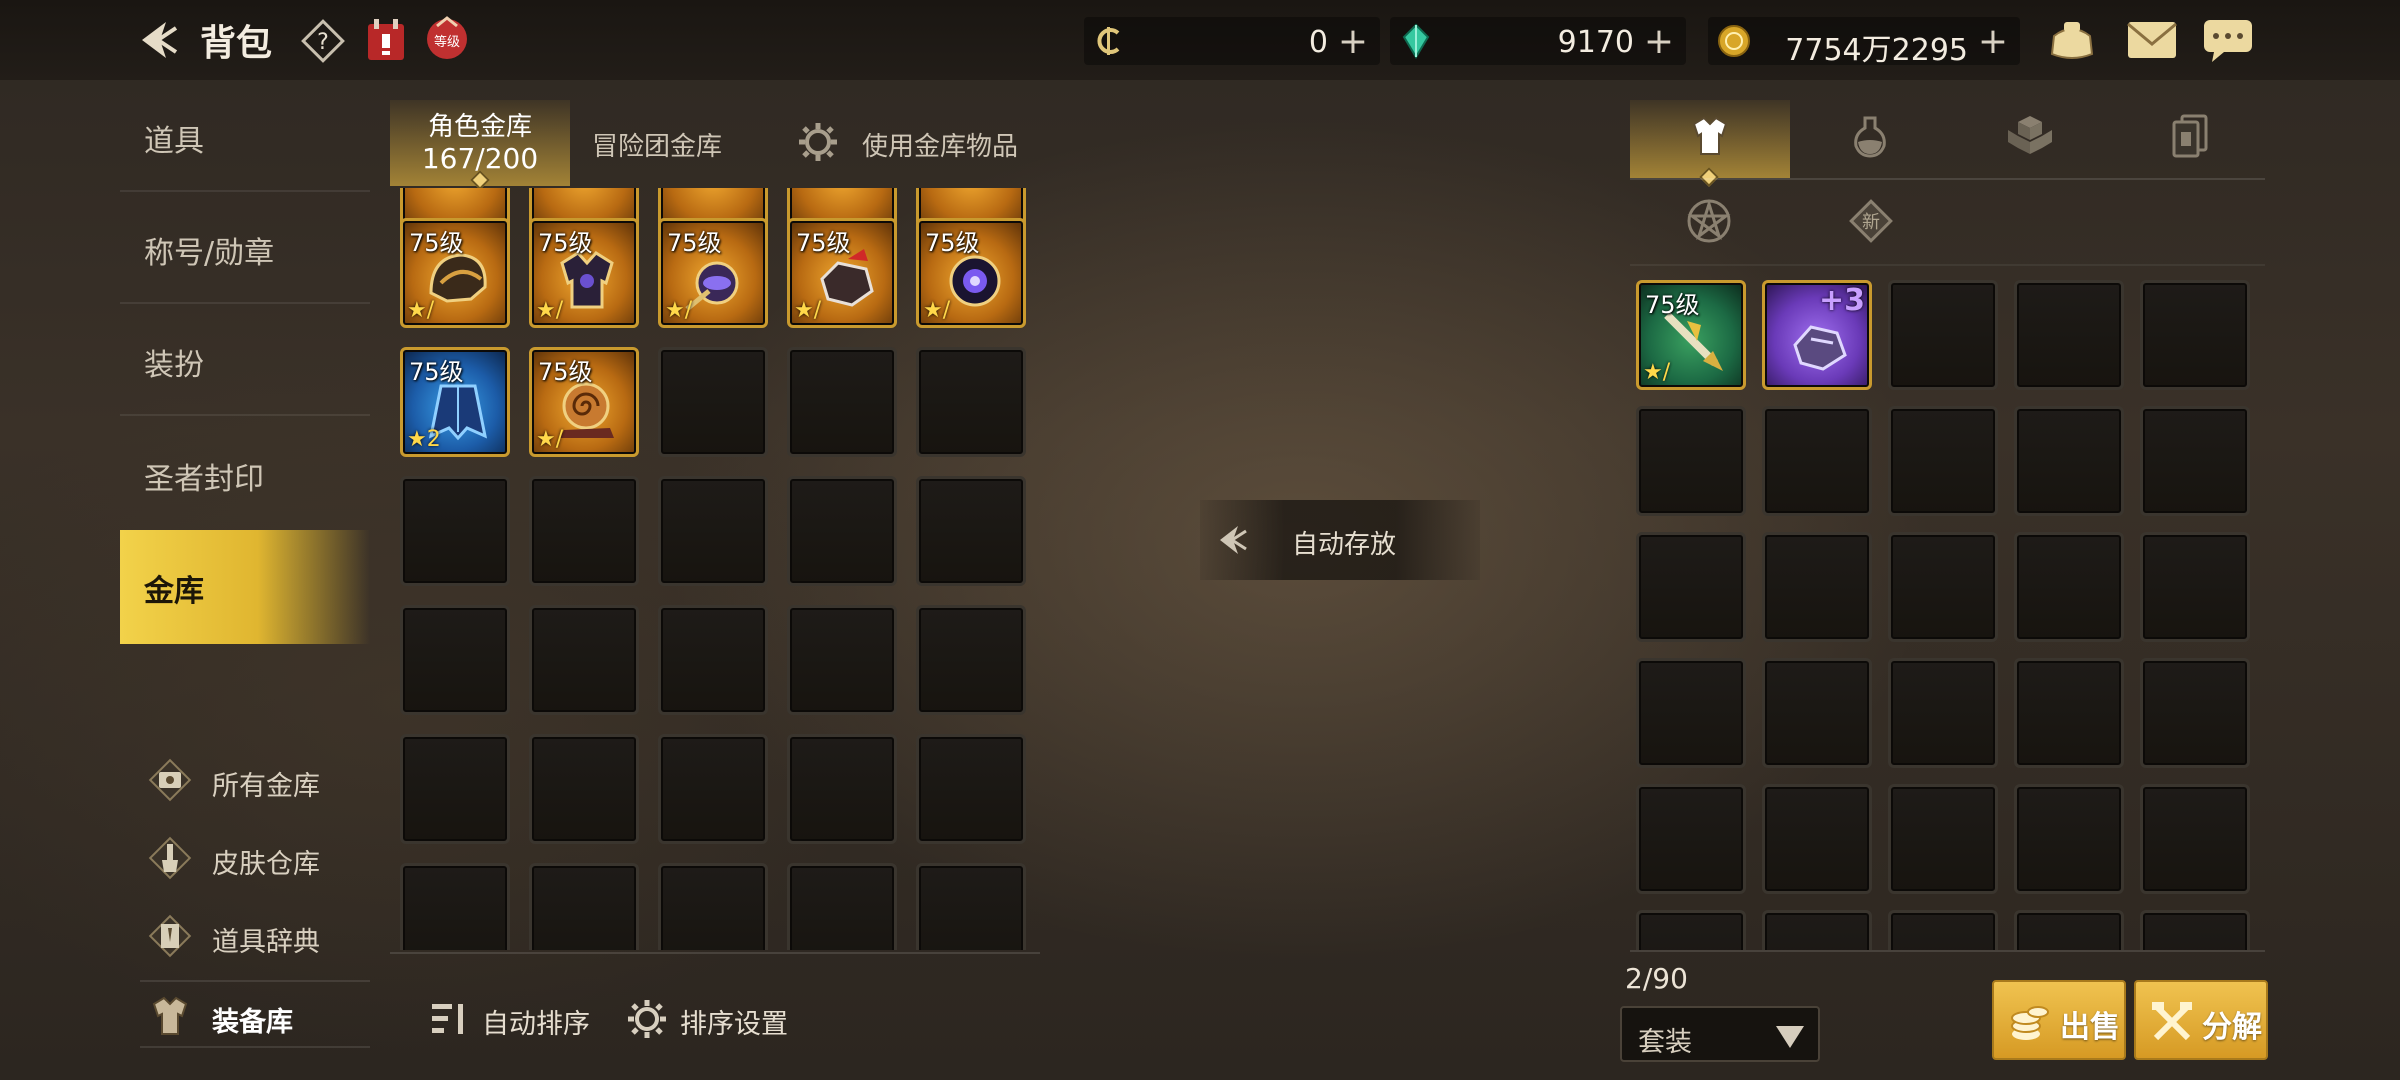 The image size is (2400, 1080). Describe the element at coordinates (245, 474) in the screenshot. I see `sidebar-item-saint-seal: 圣者封印` at that location.